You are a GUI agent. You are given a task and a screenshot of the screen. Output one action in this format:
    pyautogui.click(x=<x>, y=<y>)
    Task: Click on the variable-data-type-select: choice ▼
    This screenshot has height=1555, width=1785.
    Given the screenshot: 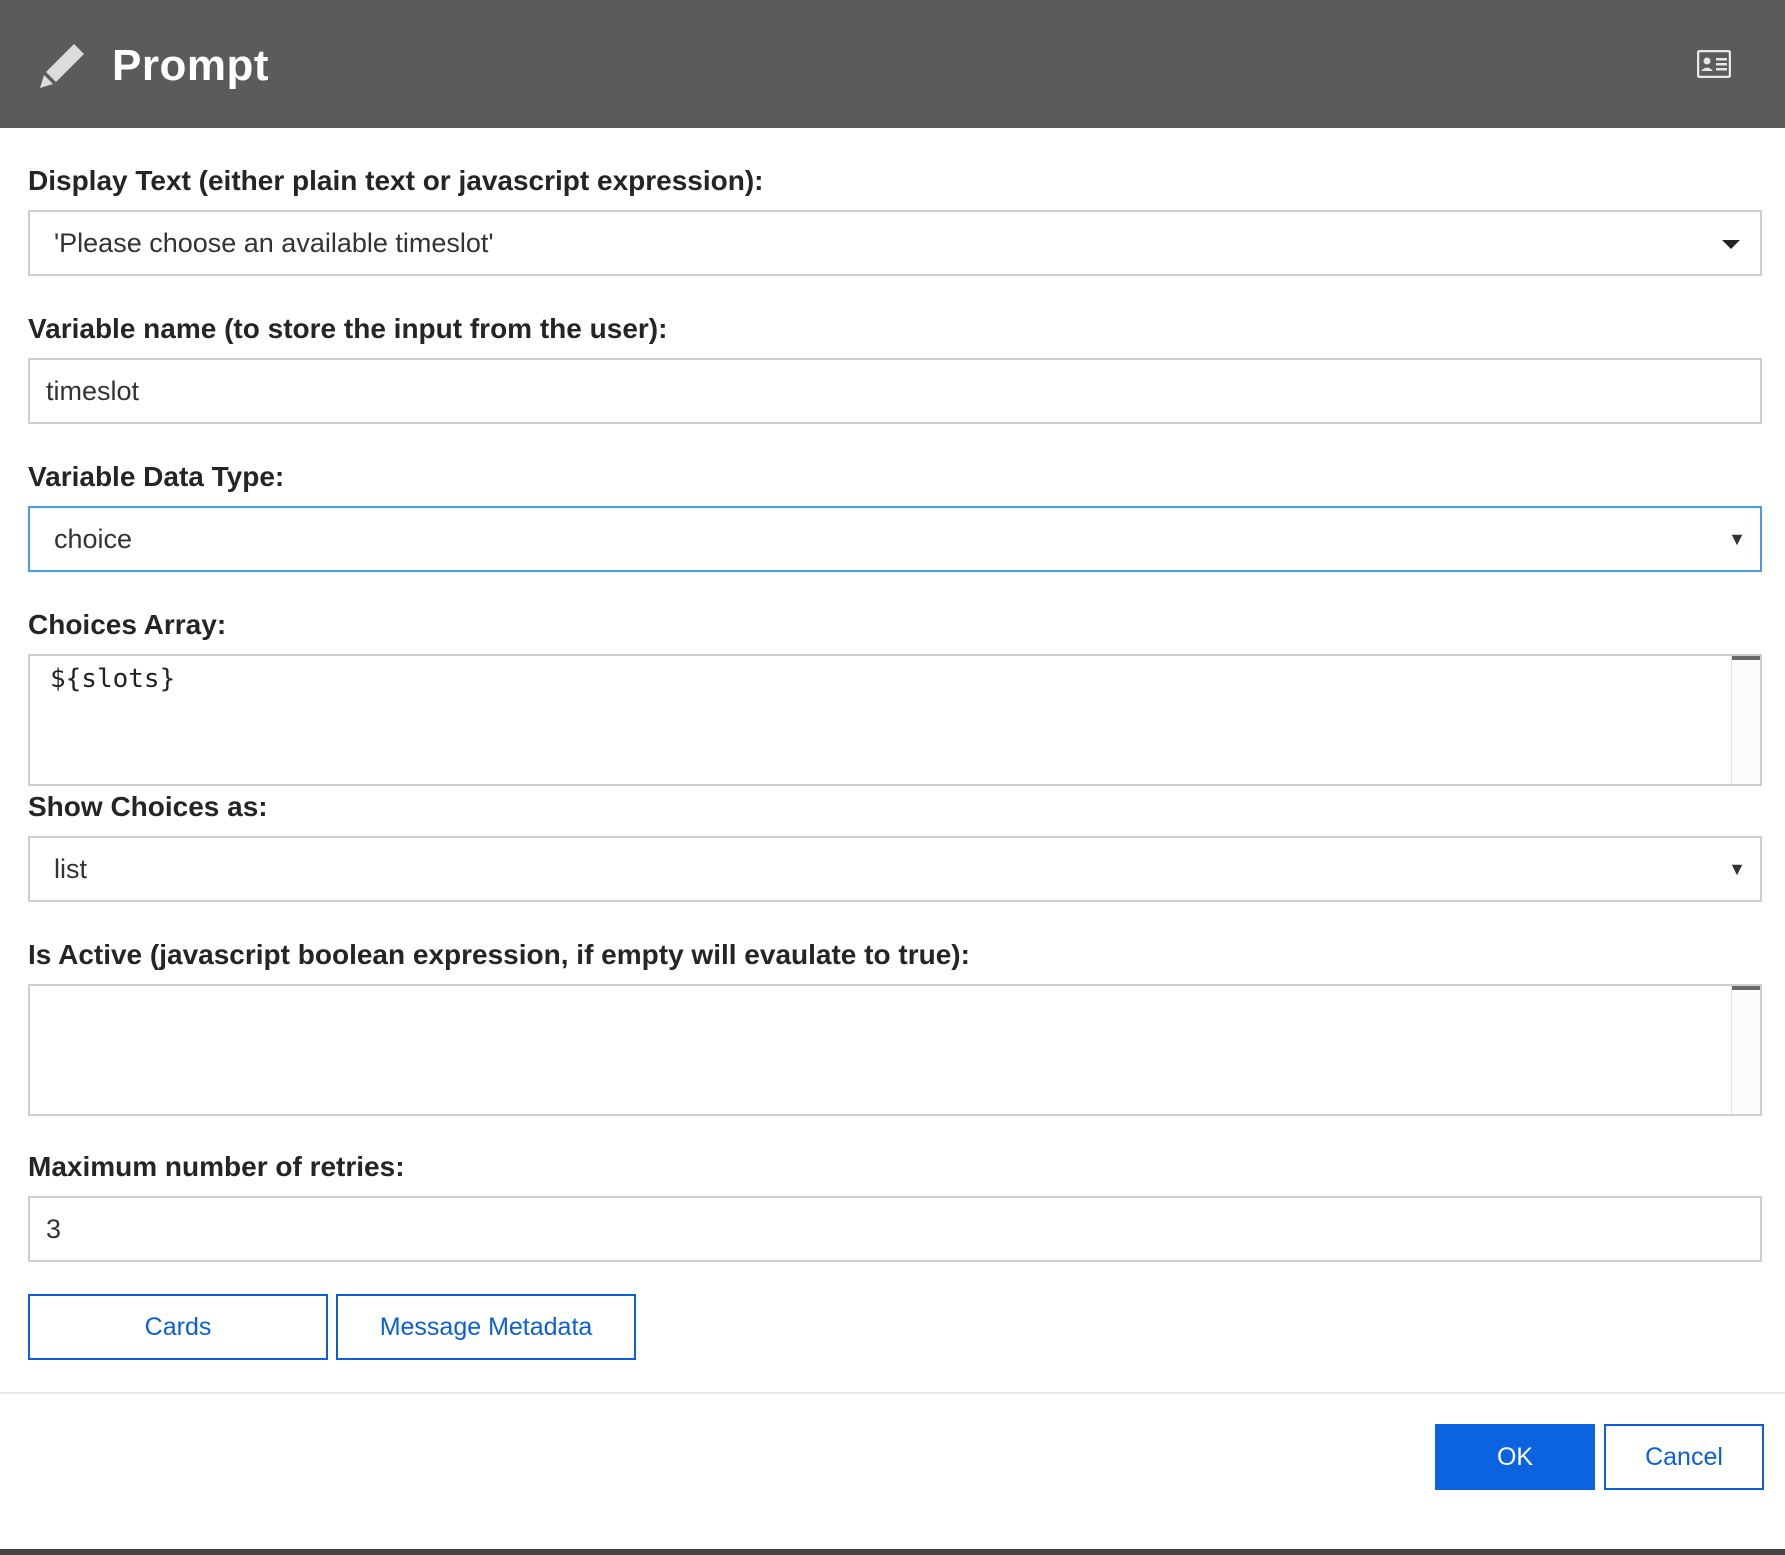 What is the action you would take?
    pyautogui.click(x=895, y=539)
    